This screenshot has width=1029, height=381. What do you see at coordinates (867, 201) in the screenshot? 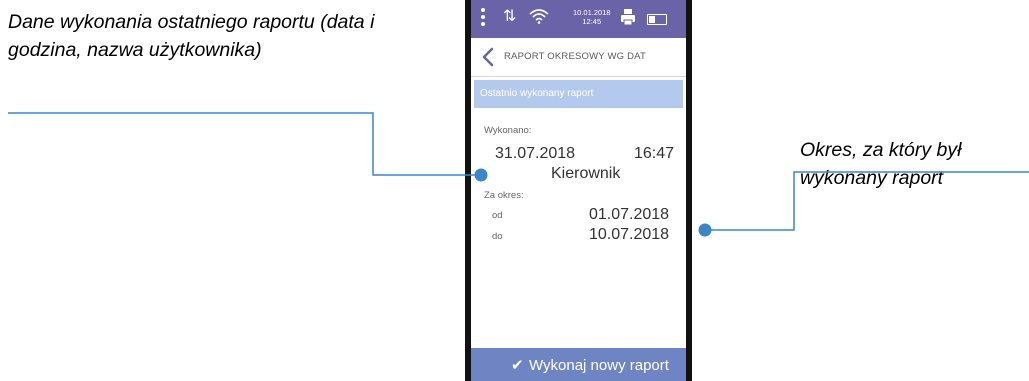
I see `callout-line-right` at bounding box center [867, 201].